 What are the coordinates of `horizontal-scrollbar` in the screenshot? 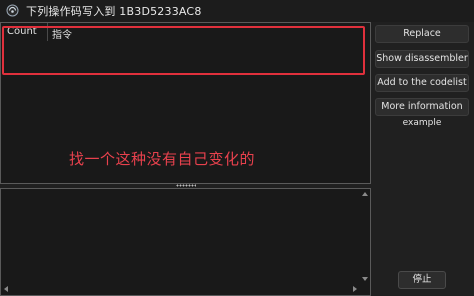 It's located at (180, 289).